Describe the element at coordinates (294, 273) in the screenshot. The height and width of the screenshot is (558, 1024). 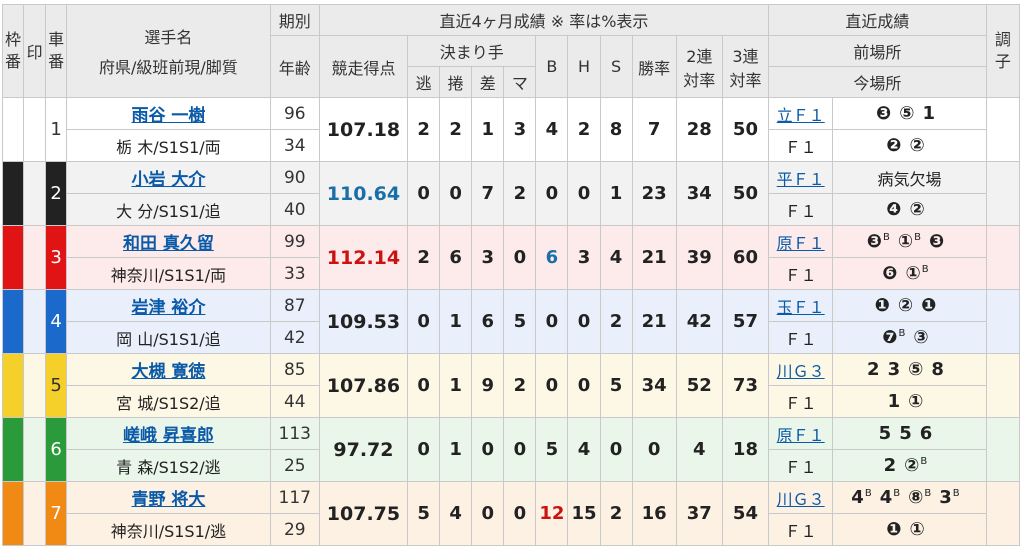
I see `rider-age: 33` at that location.